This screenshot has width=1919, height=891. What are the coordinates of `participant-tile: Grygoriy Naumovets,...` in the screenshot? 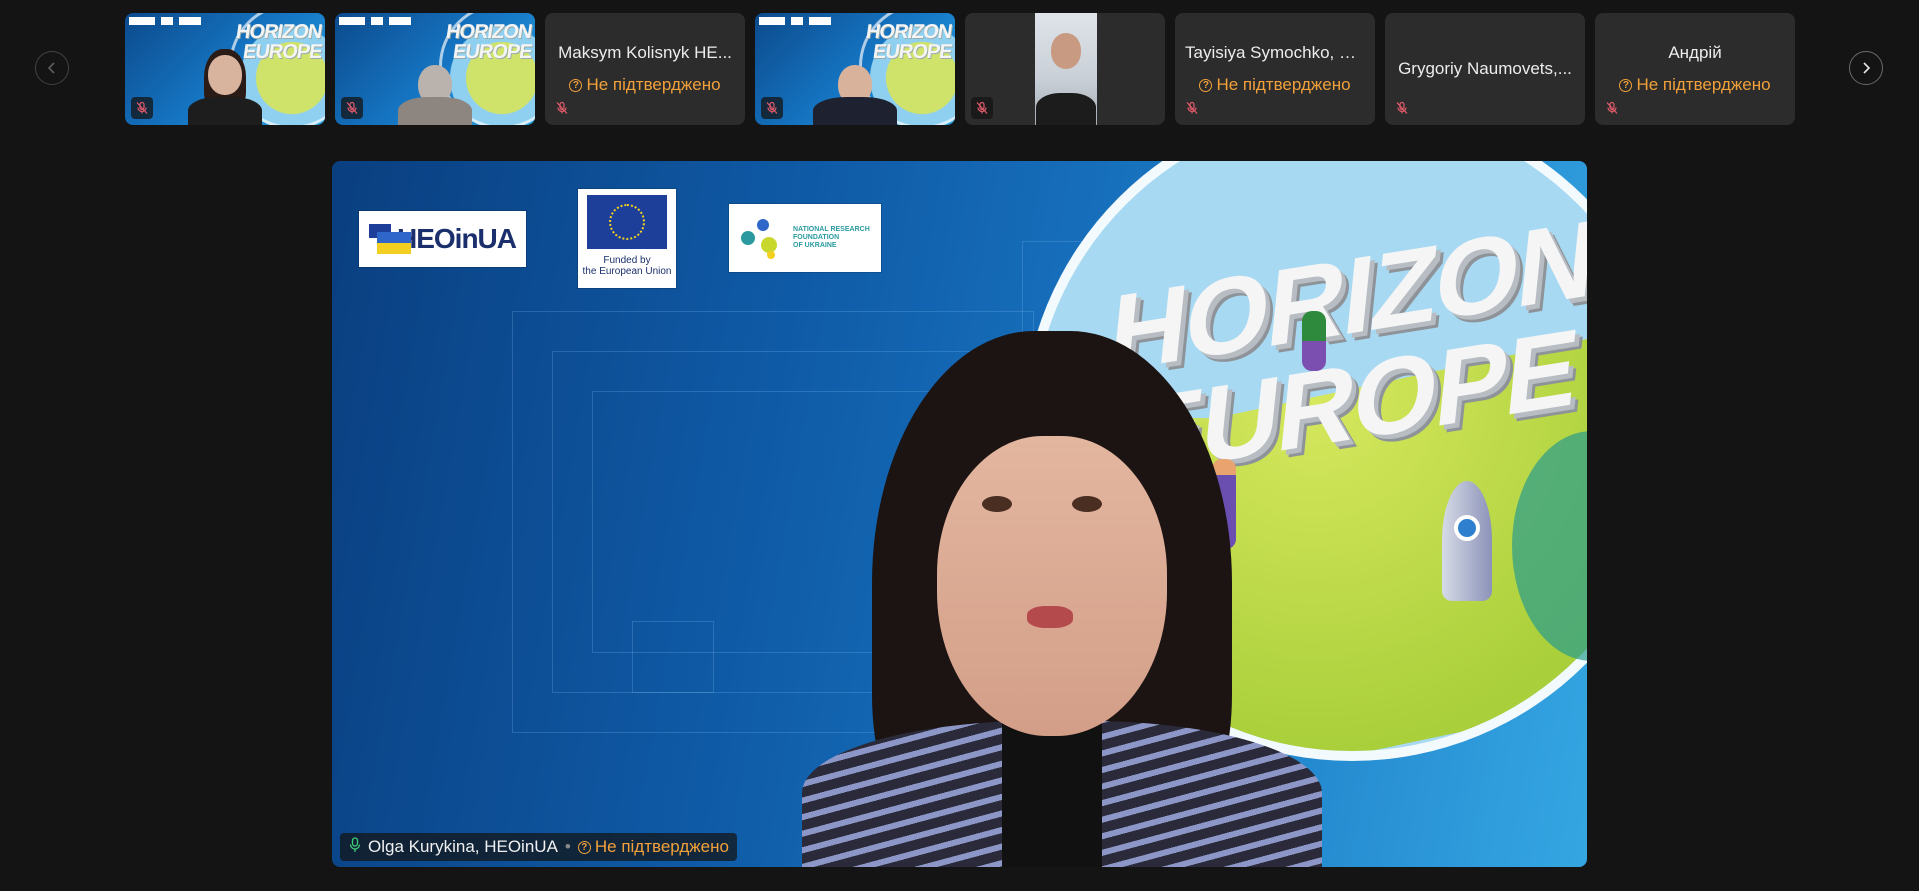 It's located at (1485, 69).